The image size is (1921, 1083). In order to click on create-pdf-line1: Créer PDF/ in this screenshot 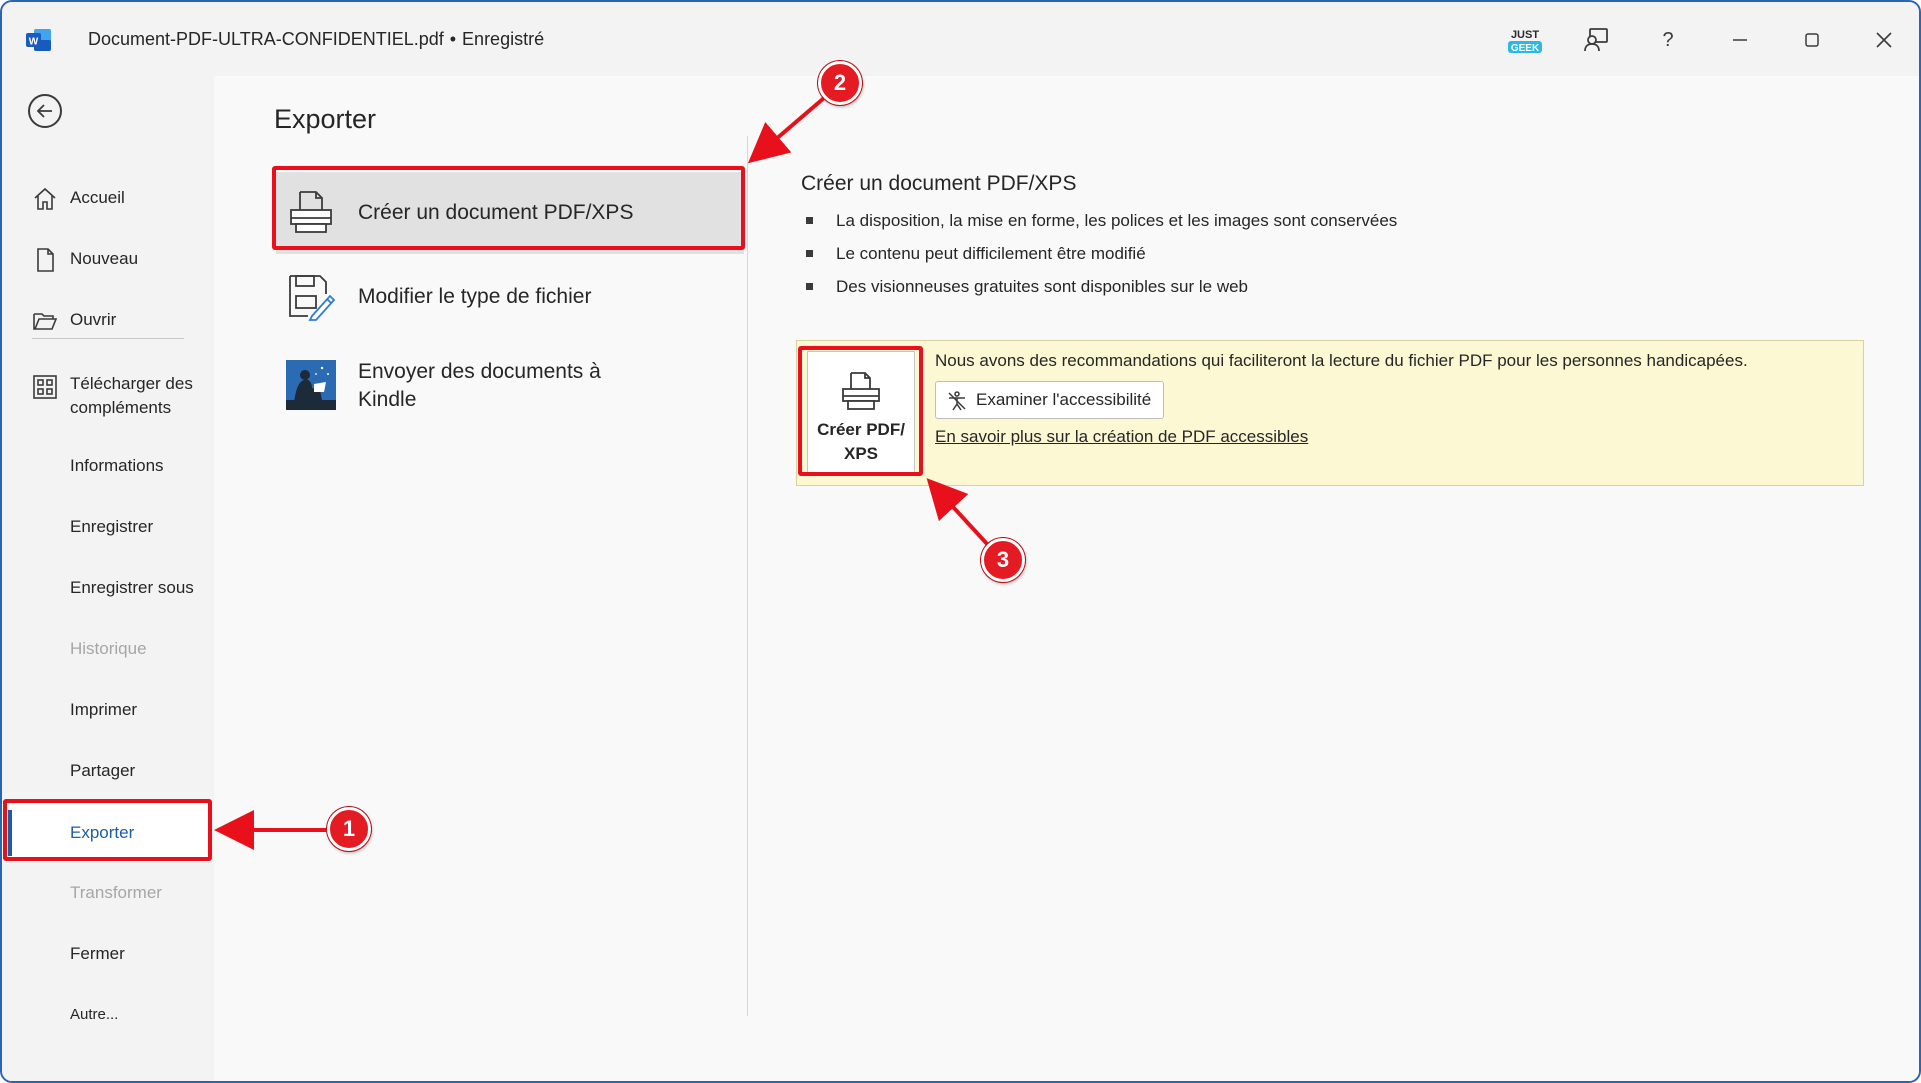, I will do `click(861, 429)`.